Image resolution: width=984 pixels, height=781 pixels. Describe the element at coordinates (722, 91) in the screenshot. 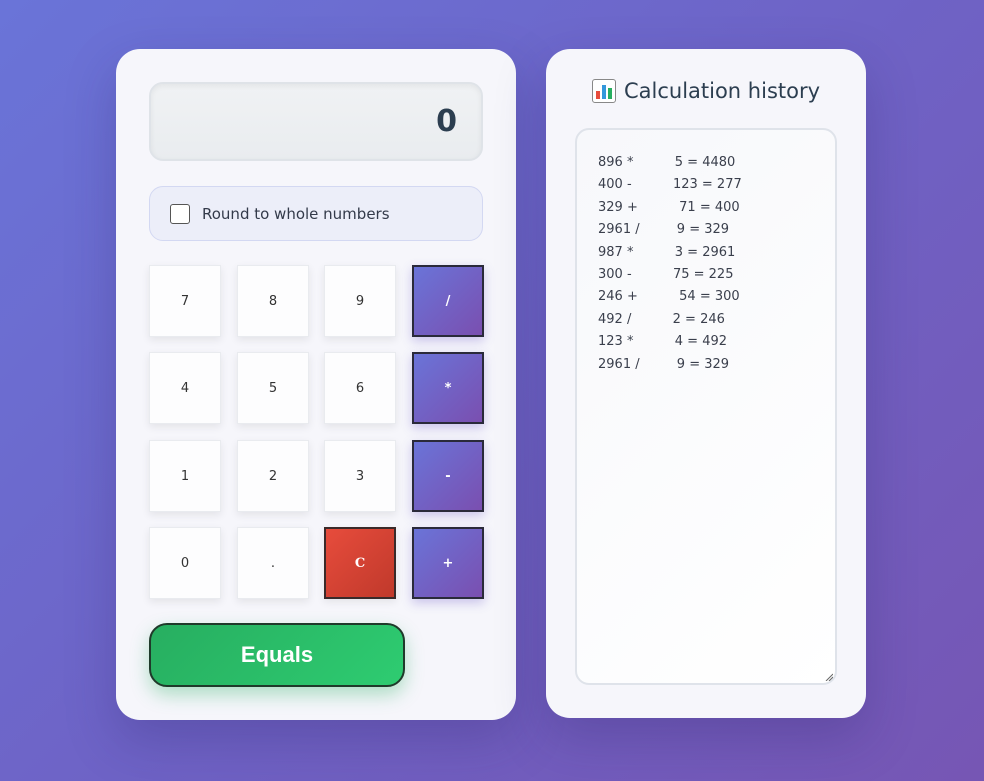

I see `history-title: Calculation history` at that location.